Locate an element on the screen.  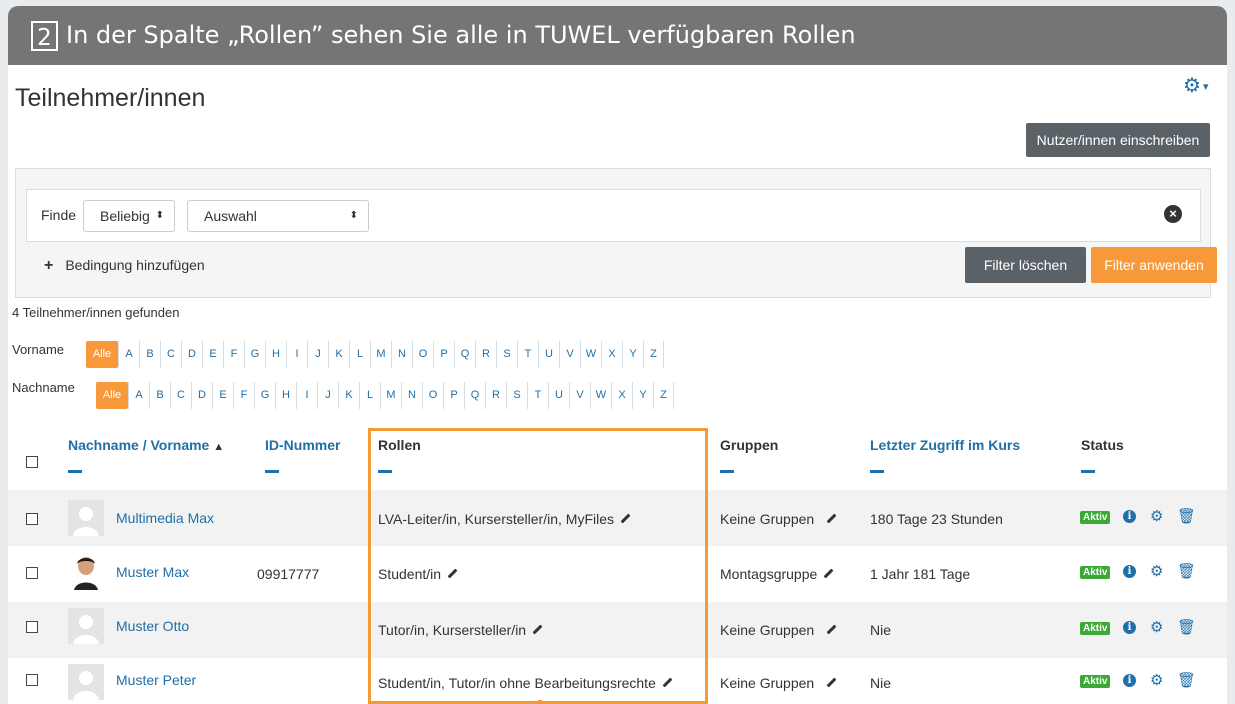
page-actions-menu: ⚙ ▾ is located at coordinates (1195, 86).